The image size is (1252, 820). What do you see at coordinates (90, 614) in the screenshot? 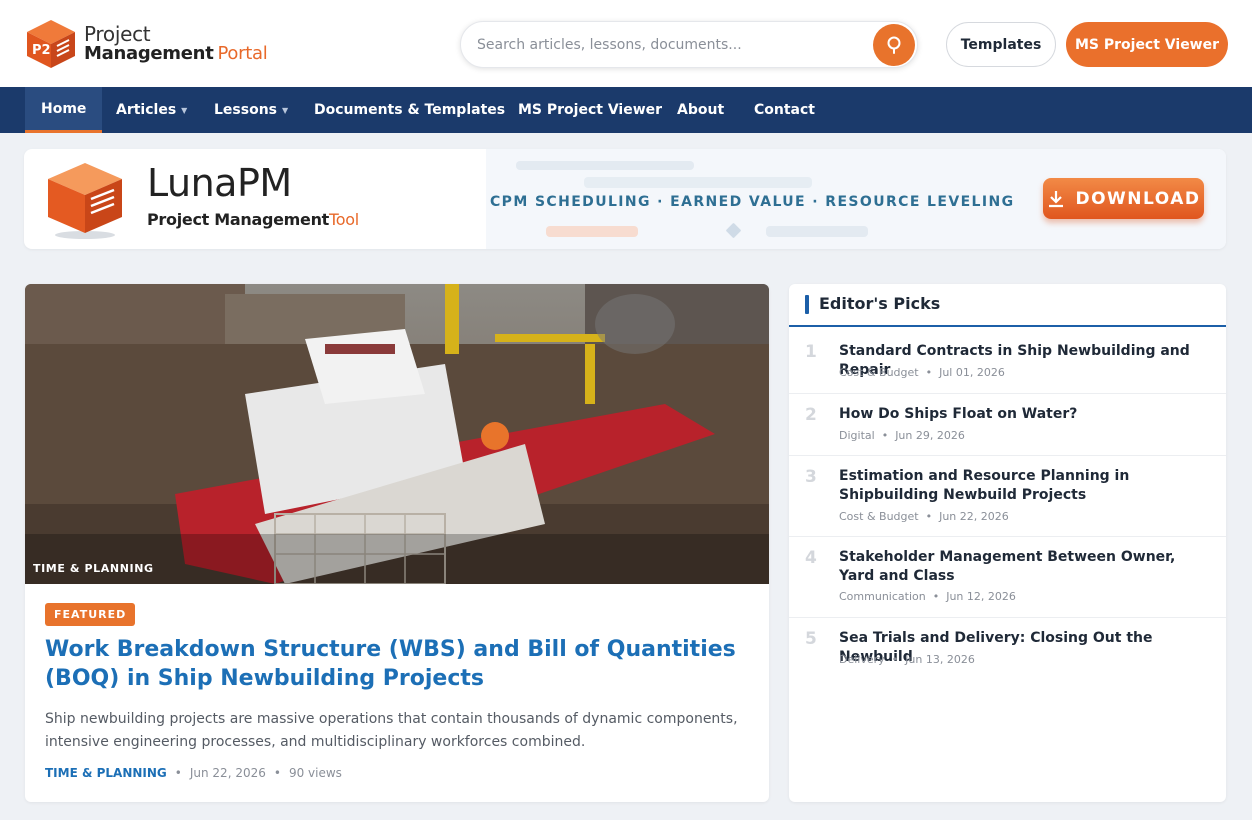
I see `featured-badge: FEATURED` at bounding box center [90, 614].